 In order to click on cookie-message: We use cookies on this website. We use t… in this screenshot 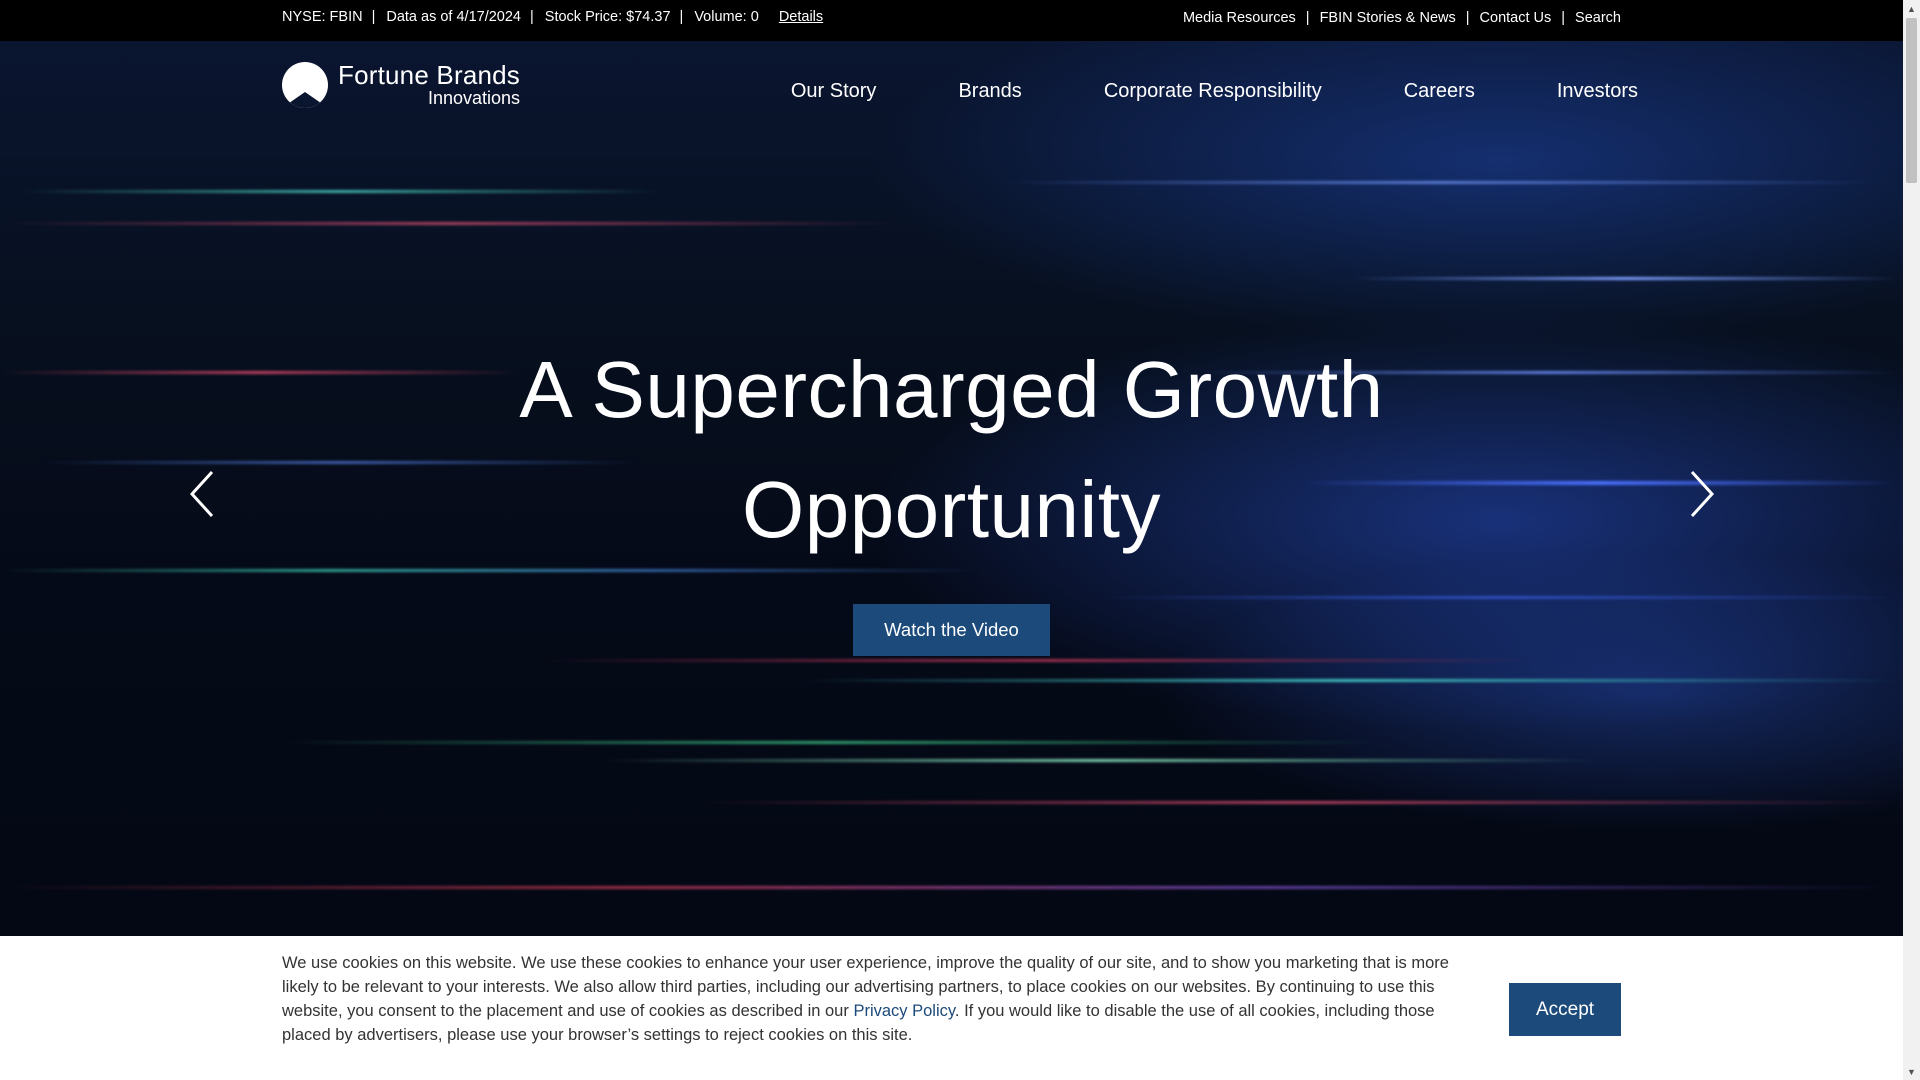, I will do `click(882, 999)`.